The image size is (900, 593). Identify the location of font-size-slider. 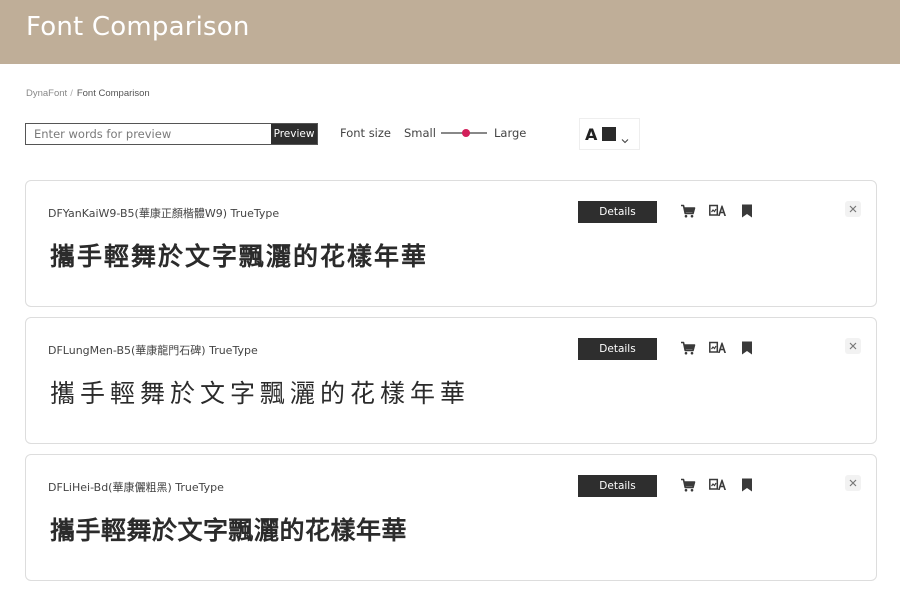
(464, 133).